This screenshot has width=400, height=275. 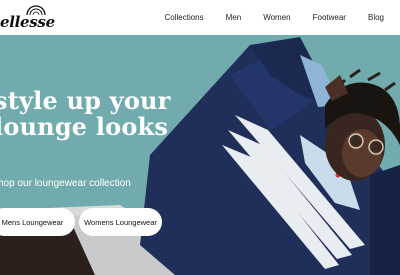 What do you see at coordinates (276, 17) in the screenshot?
I see `nav-item-women: Women` at bounding box center [276, 17].